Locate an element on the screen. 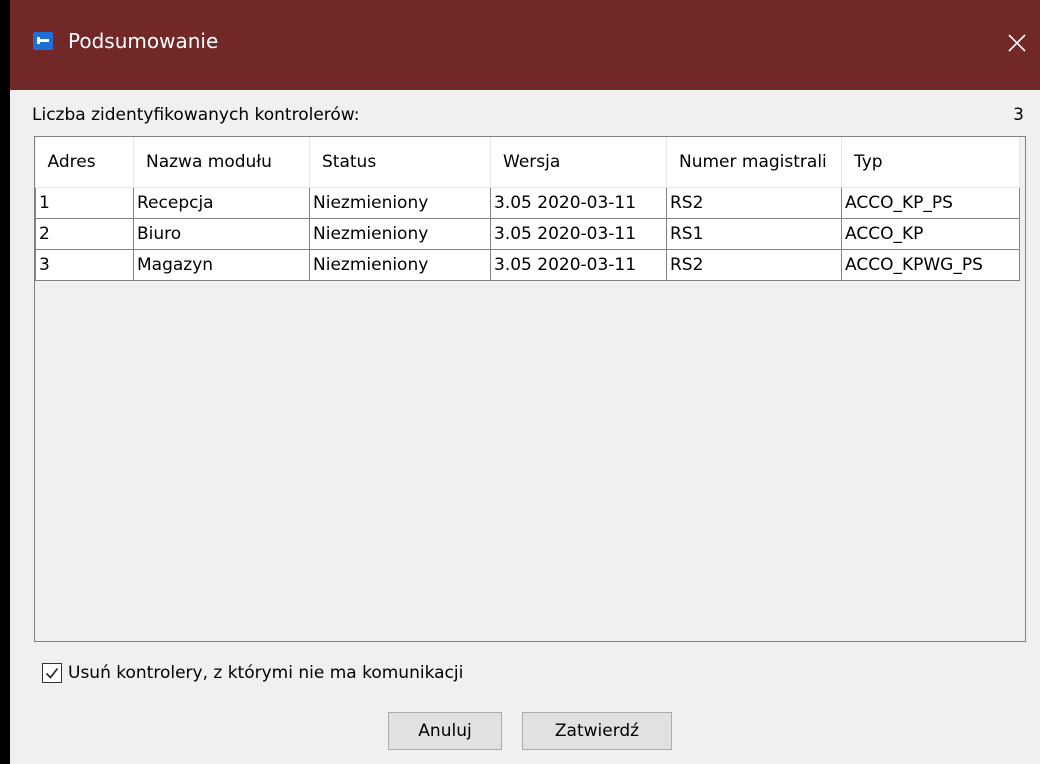  title-bar: Podsumowanie is located at coordinates (525, 45).